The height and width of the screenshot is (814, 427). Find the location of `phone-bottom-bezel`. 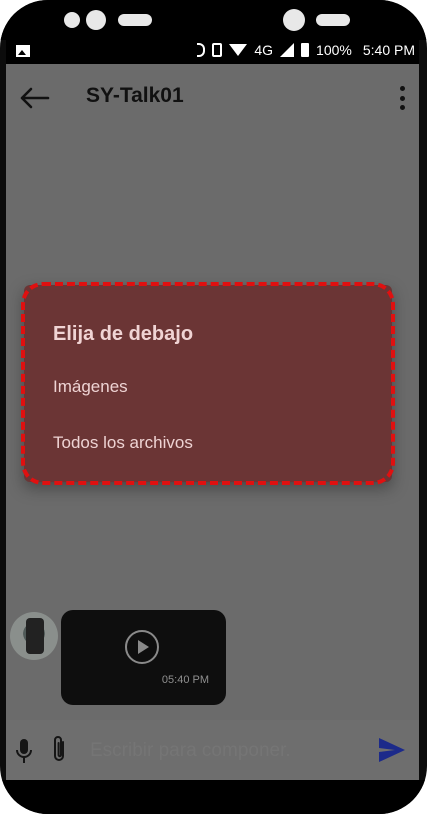

phone-bottom-bezel is located at coordinates (213, 797).